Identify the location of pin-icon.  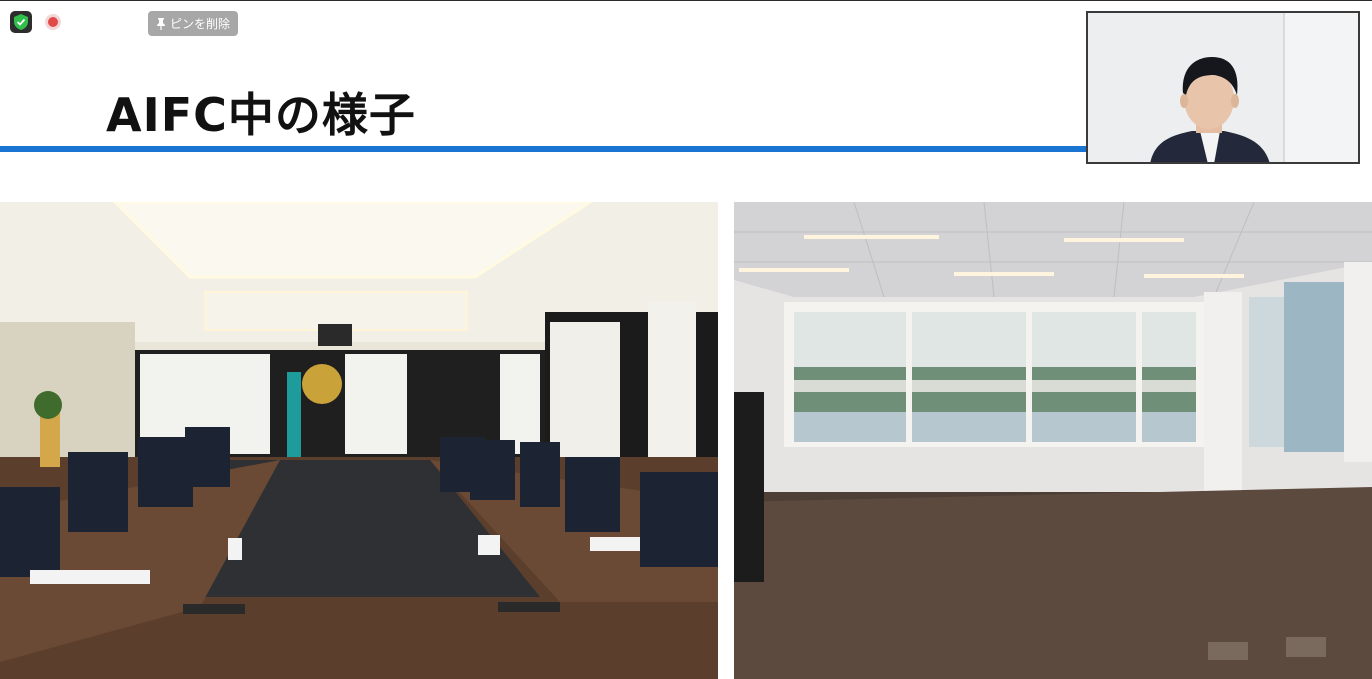
(161, 23).